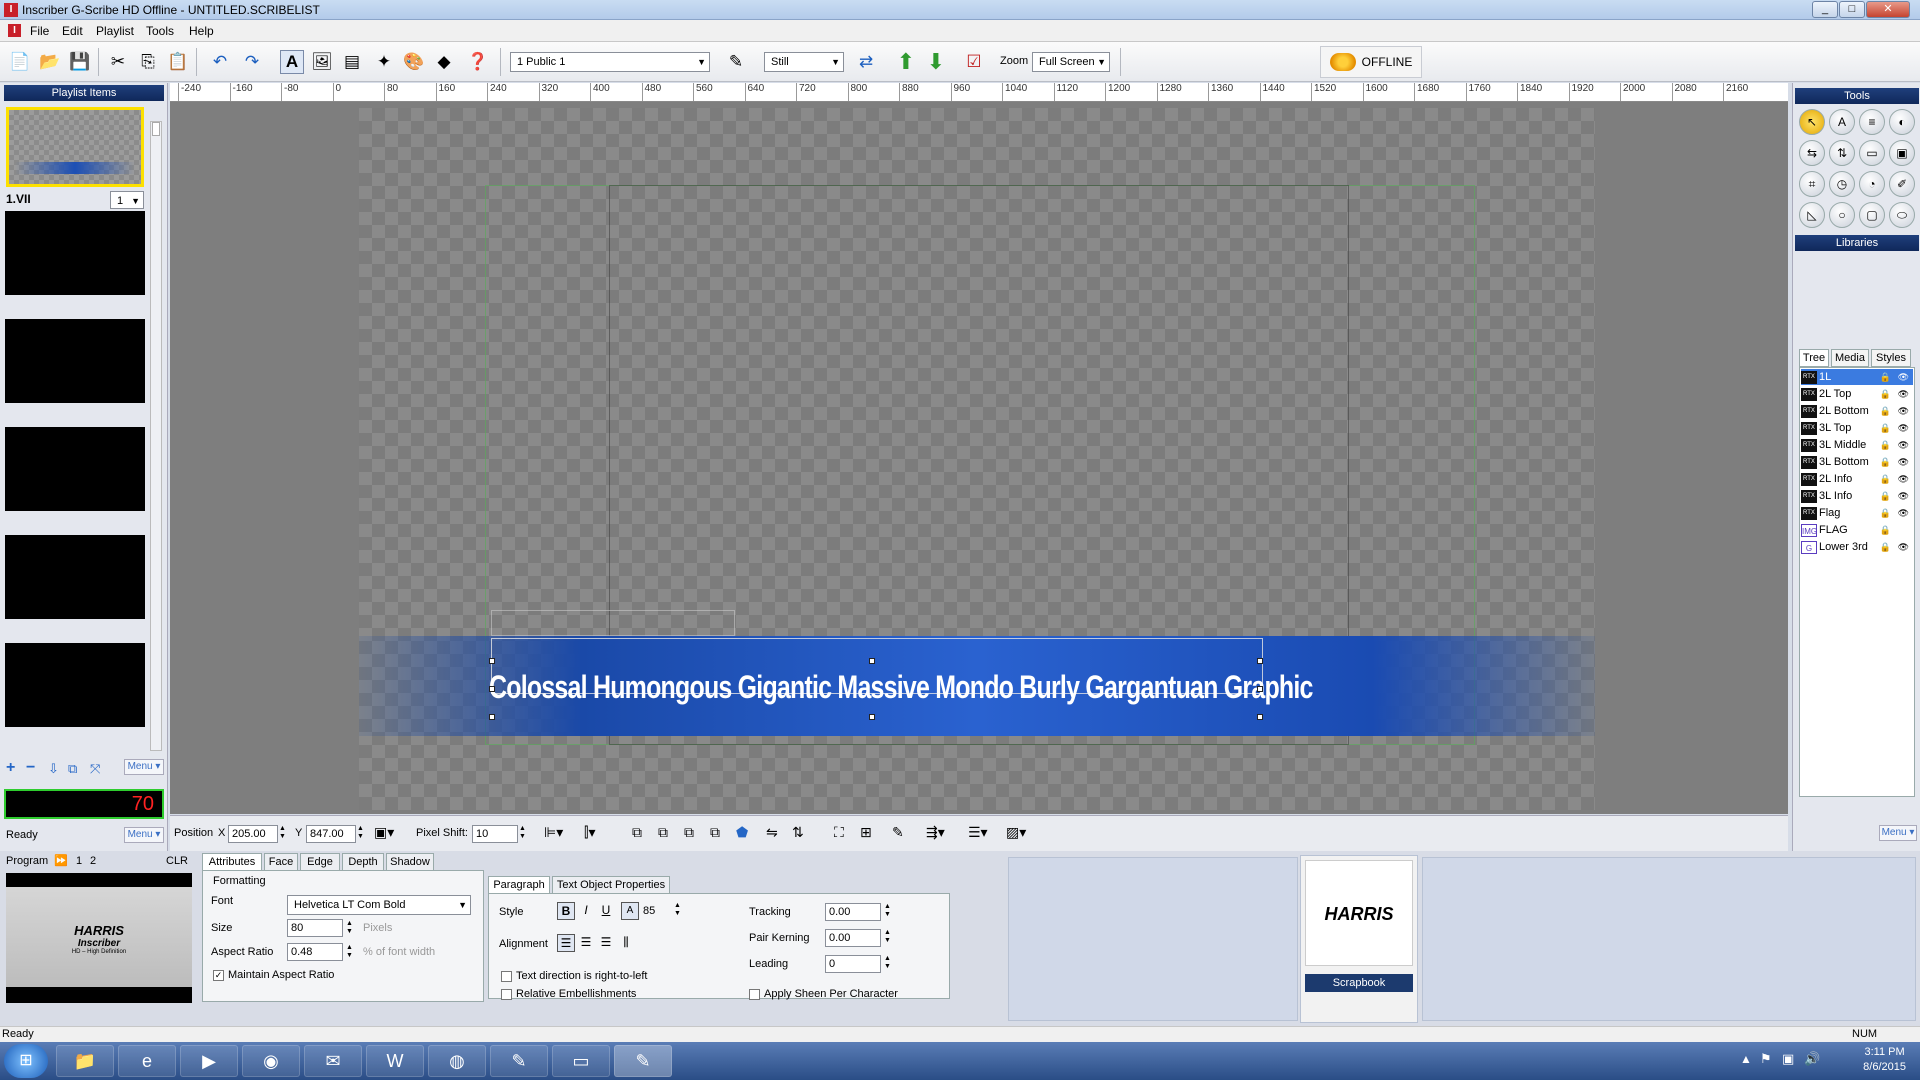  I want to click on scrapbook-logo: HARRIS, so click(1359, 913).